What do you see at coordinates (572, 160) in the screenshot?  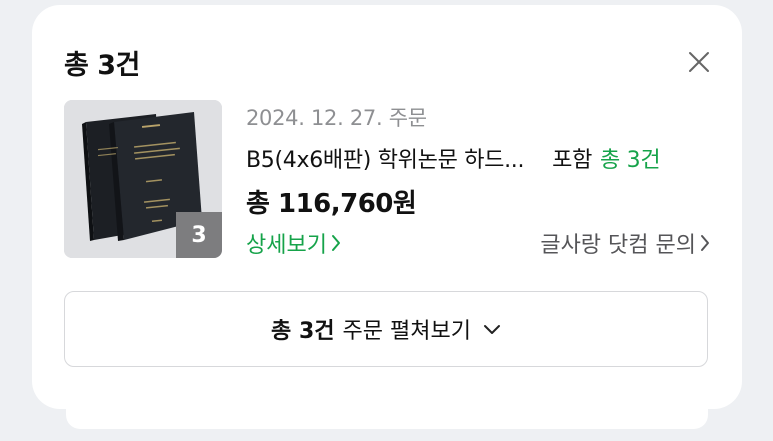 I see `product-suffix: 포함` at bounding box center [572, 160].